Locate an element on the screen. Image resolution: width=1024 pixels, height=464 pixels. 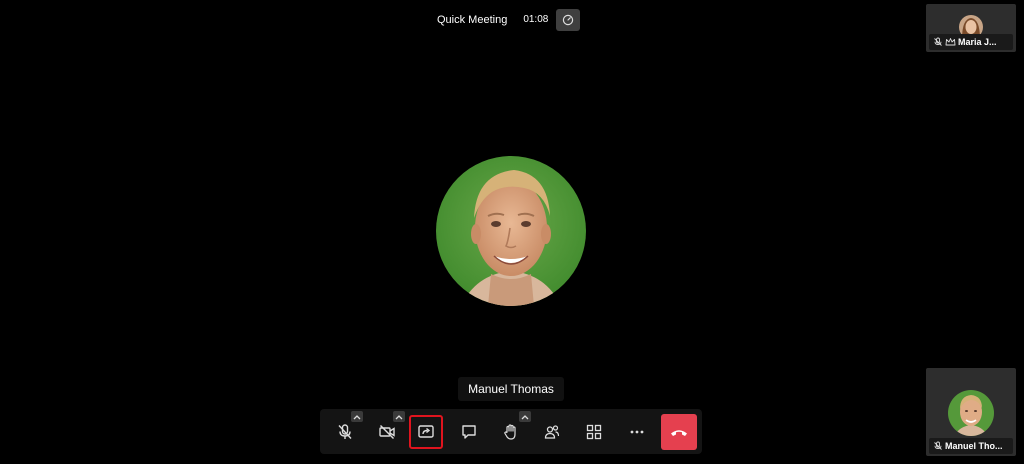
reactions-options-caret is located at coordinates (525, 416).